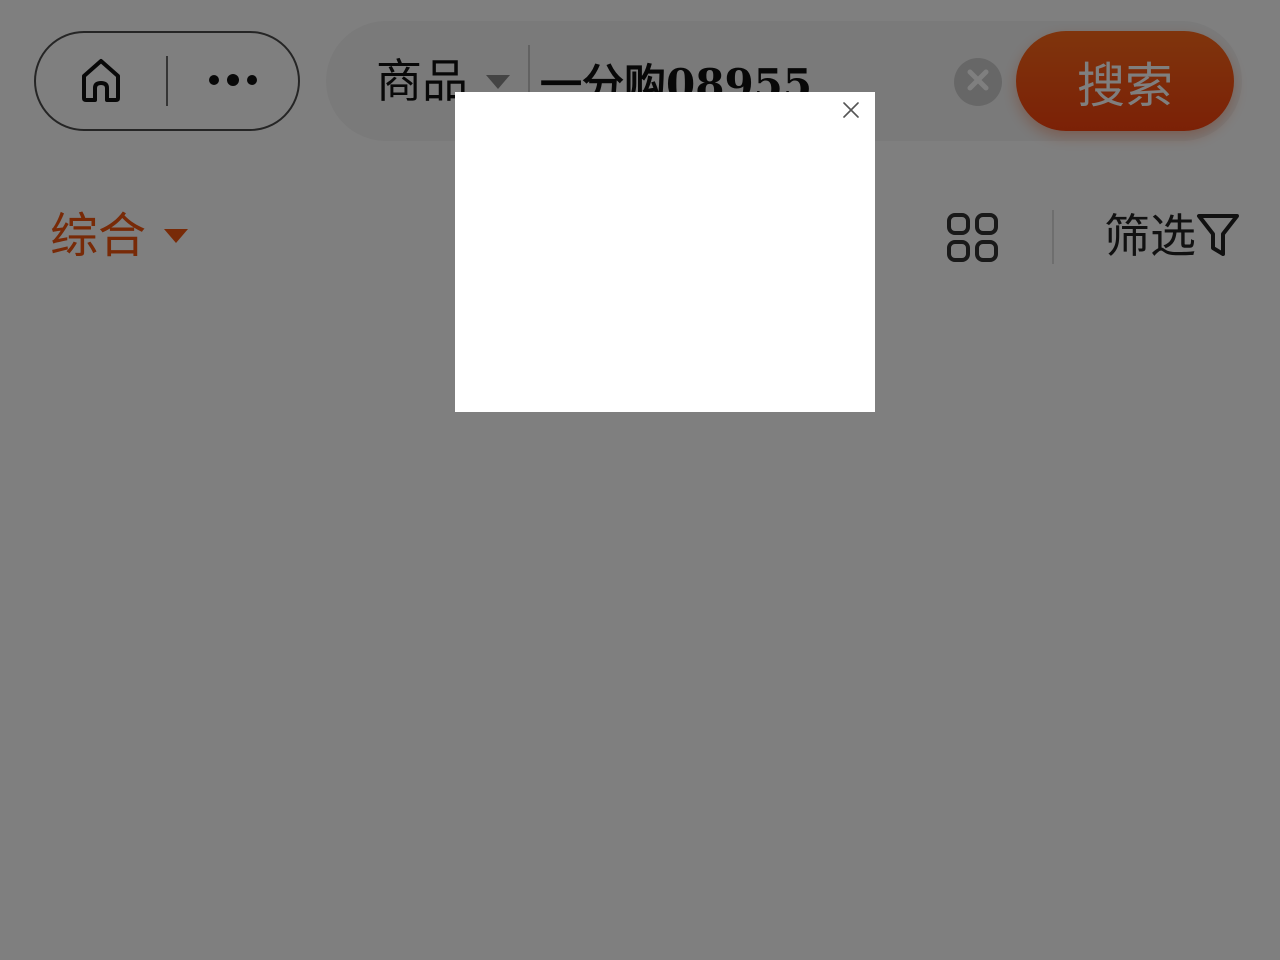 The width and height of the screenshot is (1280, 960). What do you see at coordinates (665, 252) in the screenshot?
I see `modal-dialog` at bounding box center [665, 252].